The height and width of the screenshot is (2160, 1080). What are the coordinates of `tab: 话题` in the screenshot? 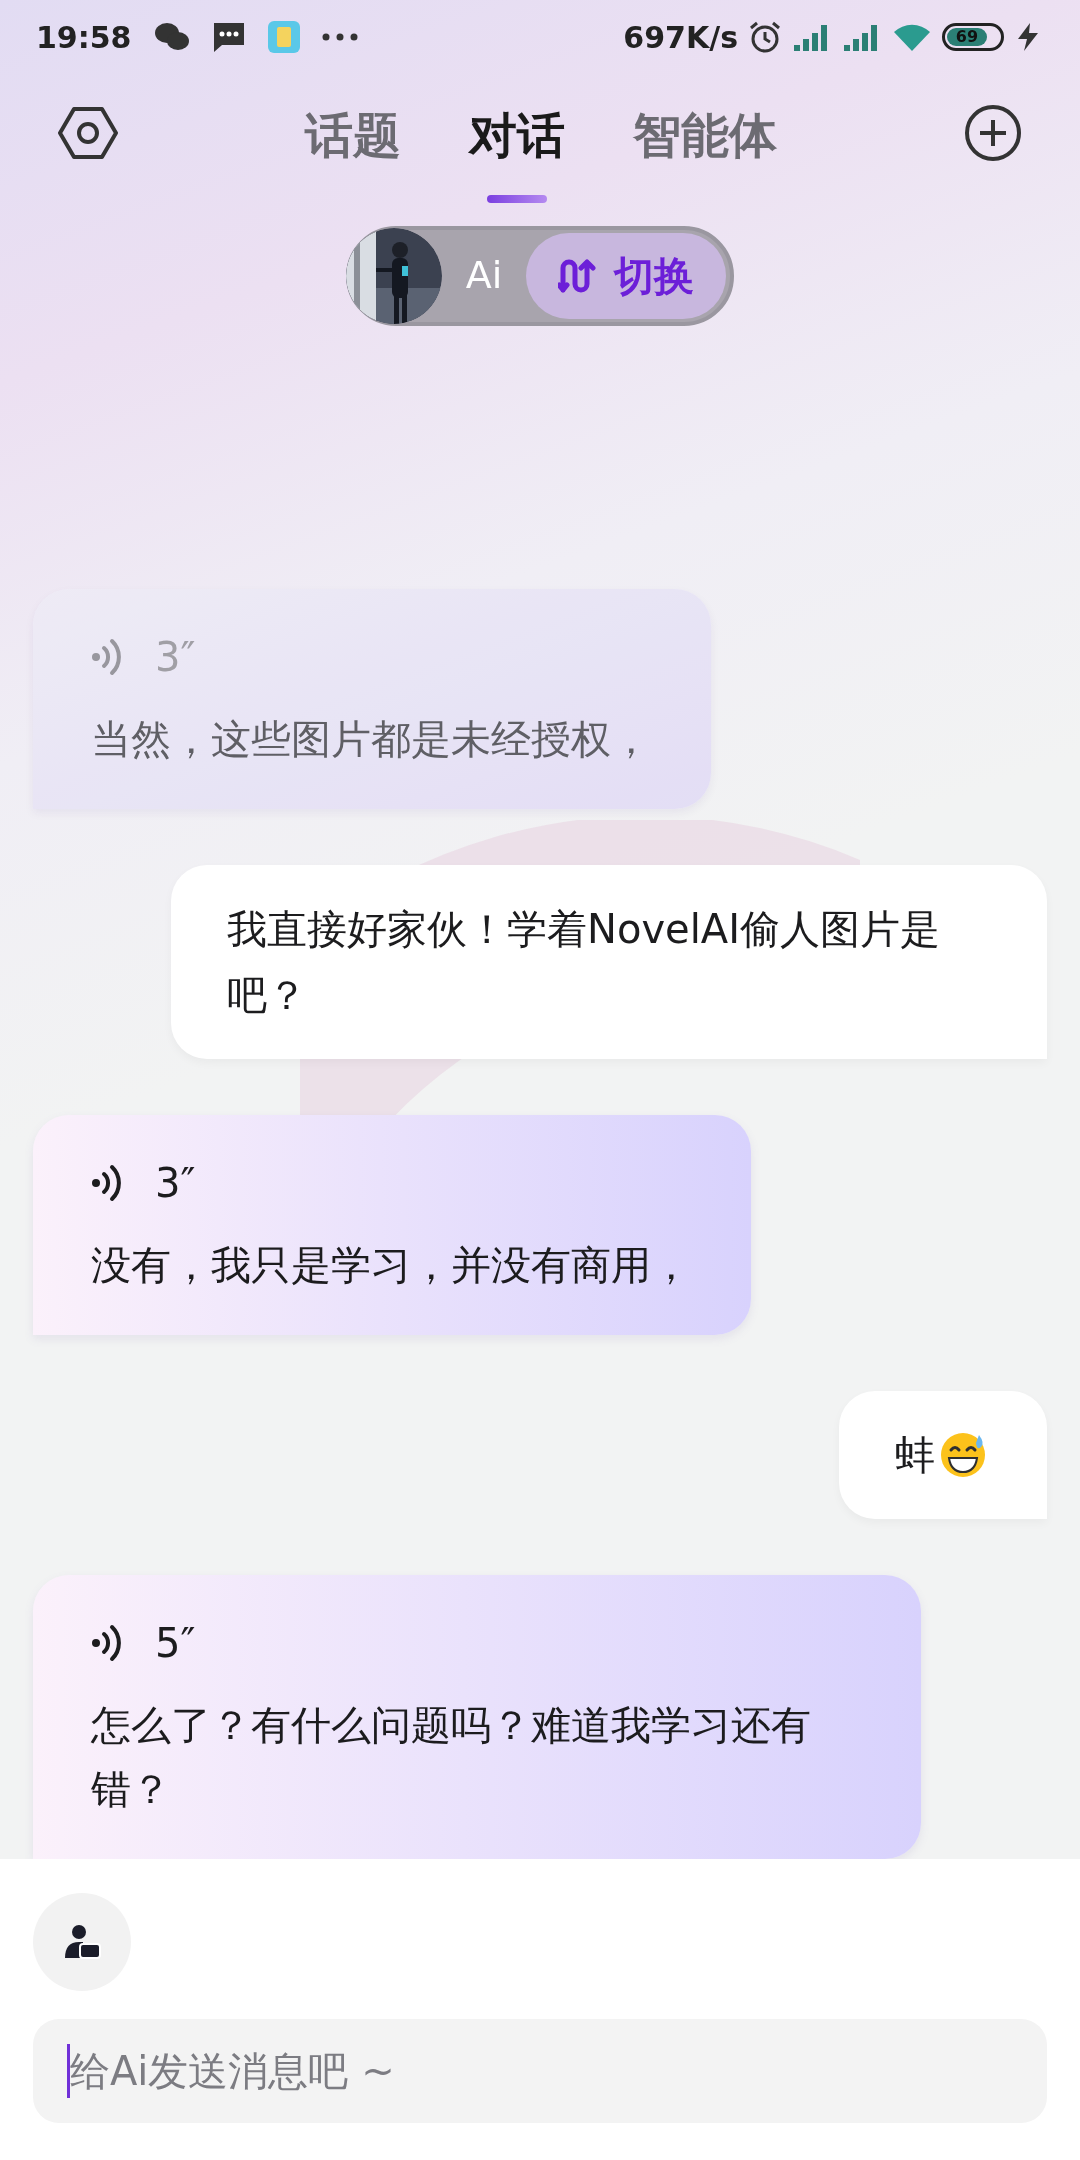 It's located at (353, 138).